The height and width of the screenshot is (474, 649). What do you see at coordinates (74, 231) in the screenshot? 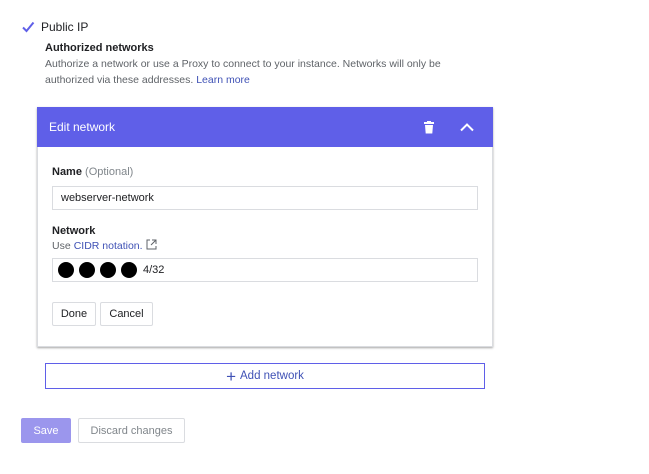
I see `network-label: Network` at bounding box center [74, 231].